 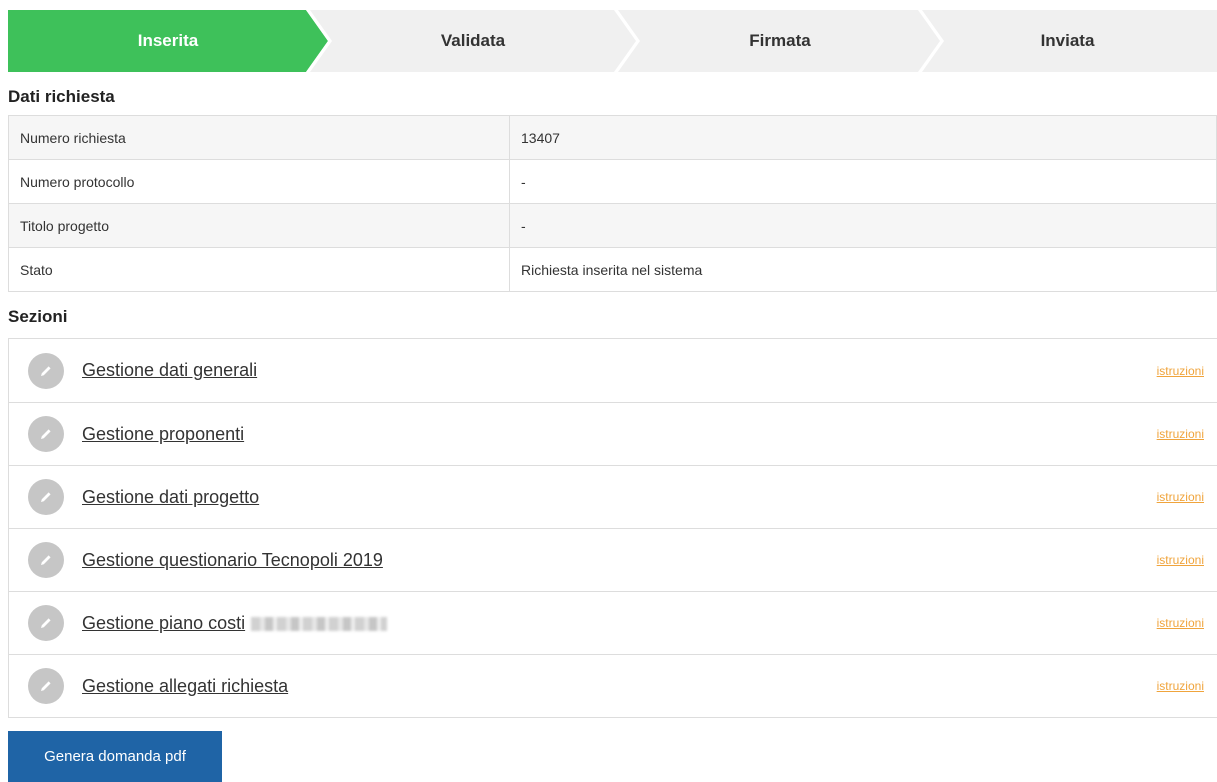 I want to click on row-key: Stato, so click(x=259, y=269).